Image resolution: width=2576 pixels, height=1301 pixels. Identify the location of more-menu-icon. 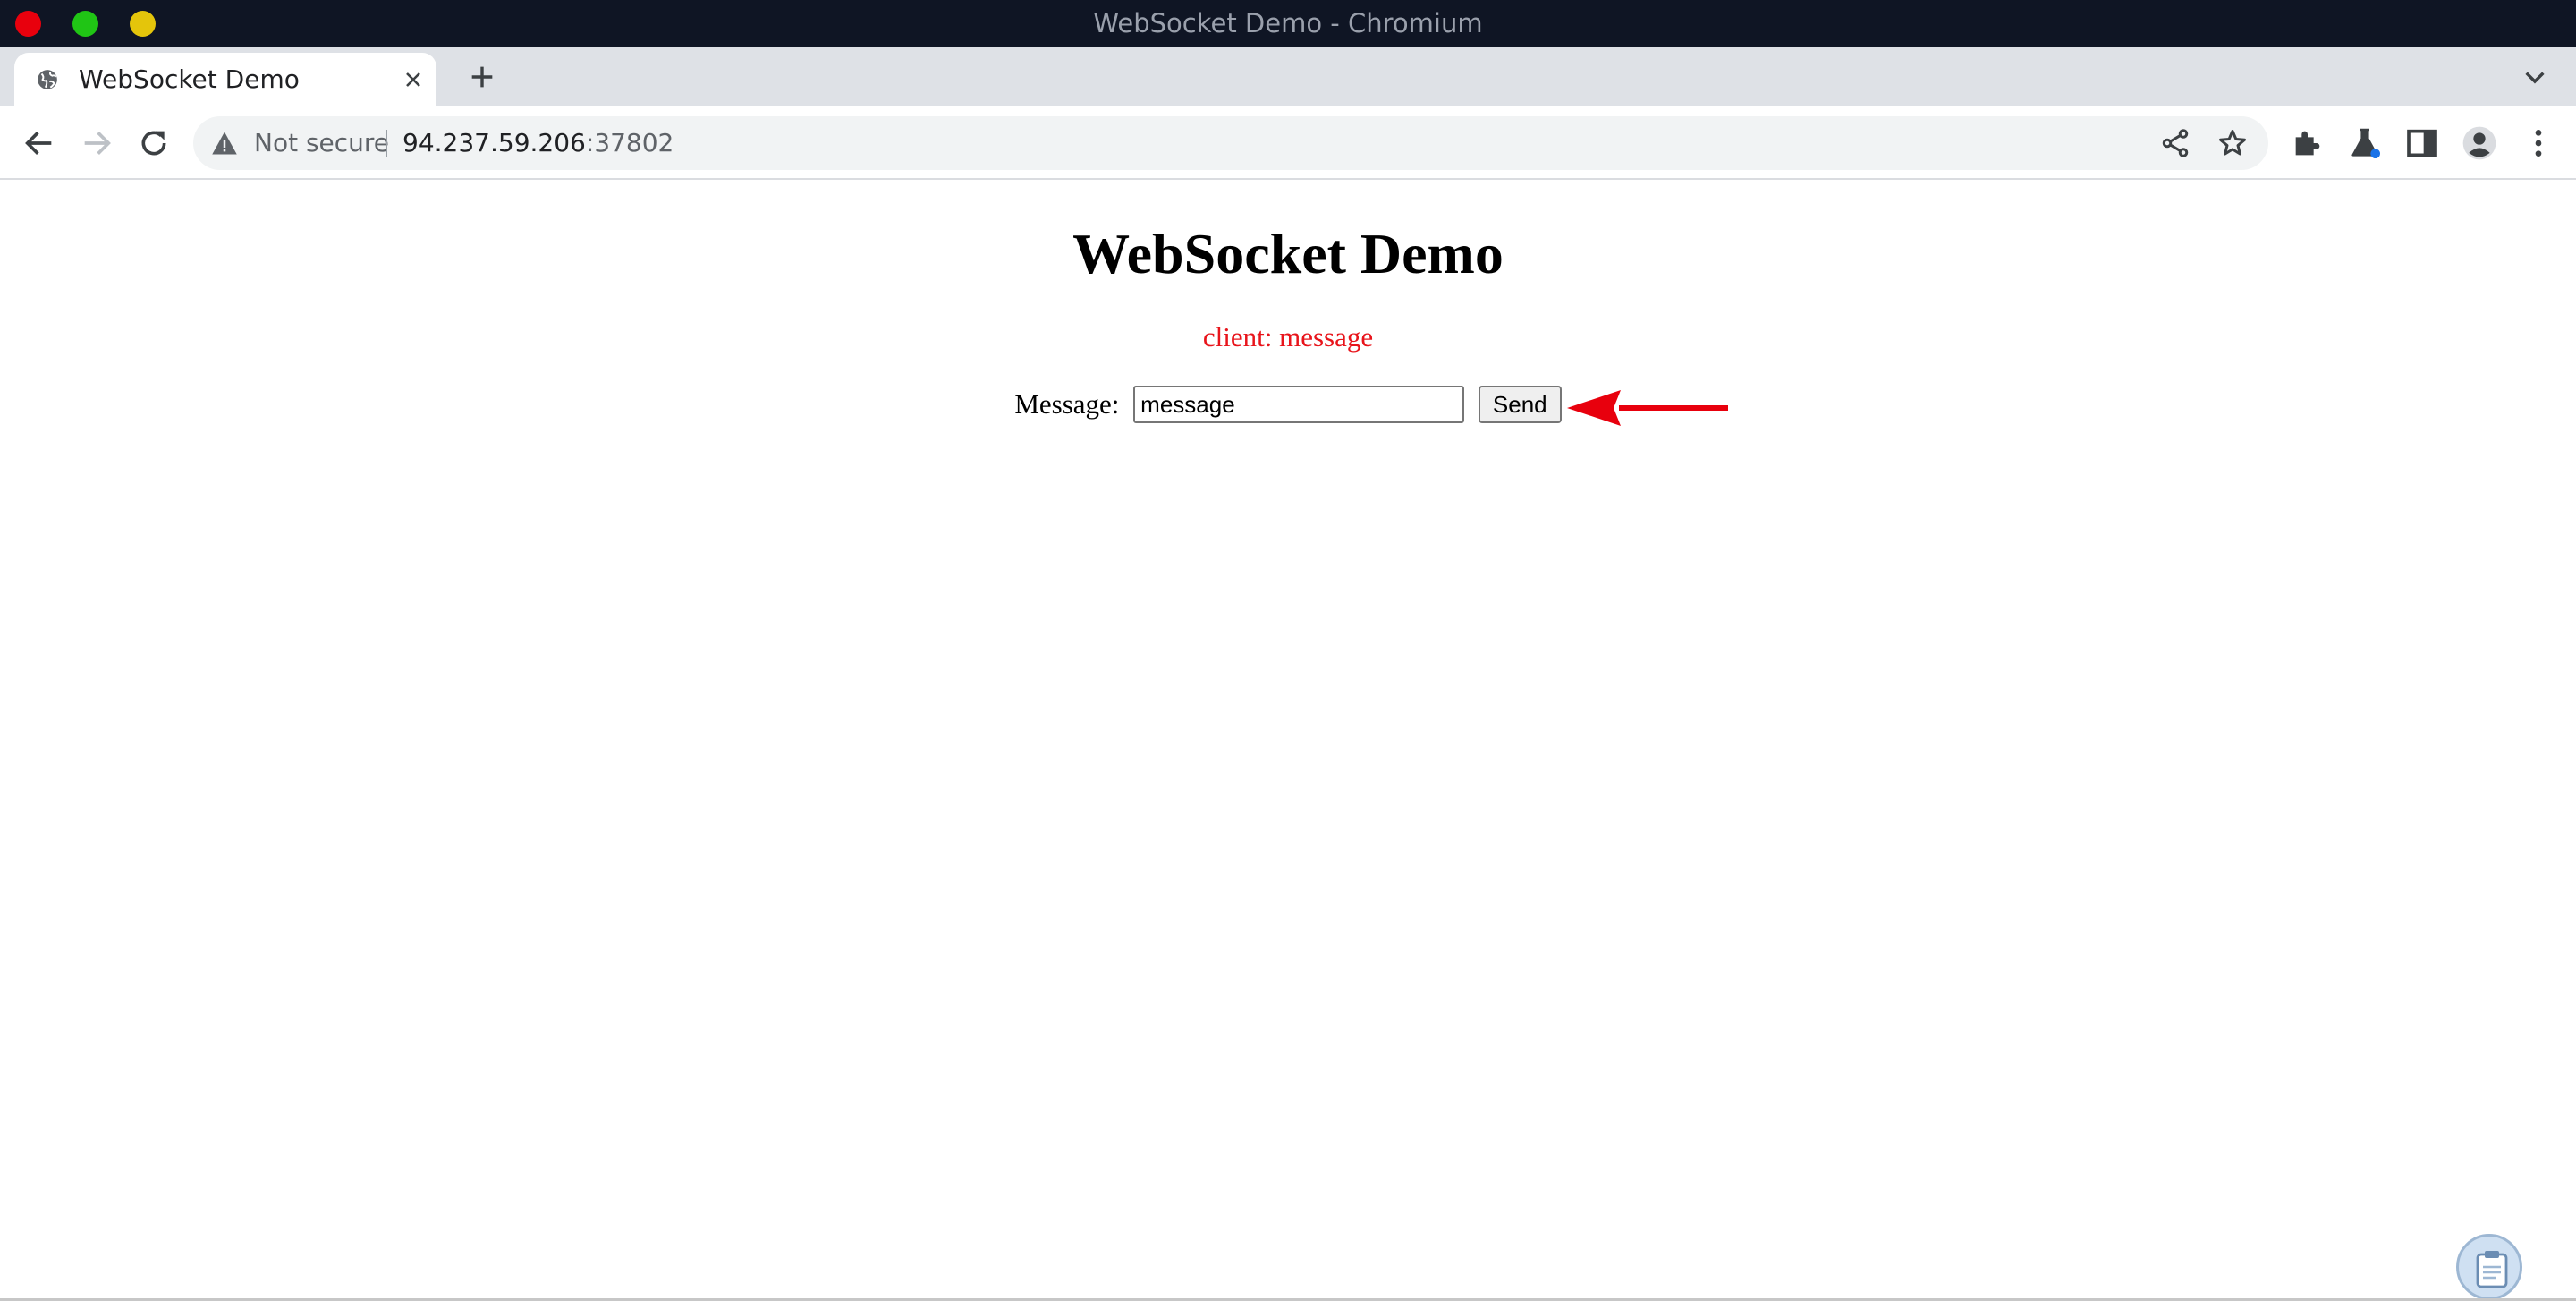
(2538, 143).